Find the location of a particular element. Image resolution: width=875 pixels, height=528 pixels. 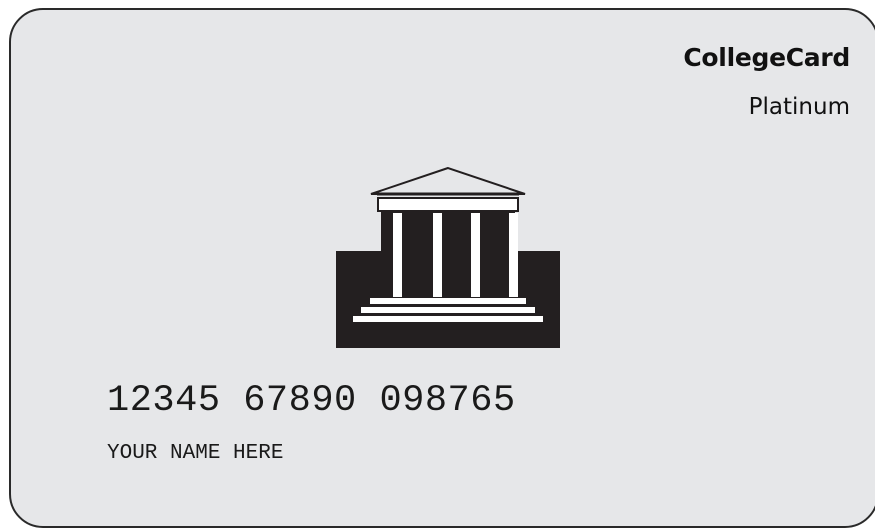

cardholder-name: YOUR NAME HERE is located at coordinates (195, 453).